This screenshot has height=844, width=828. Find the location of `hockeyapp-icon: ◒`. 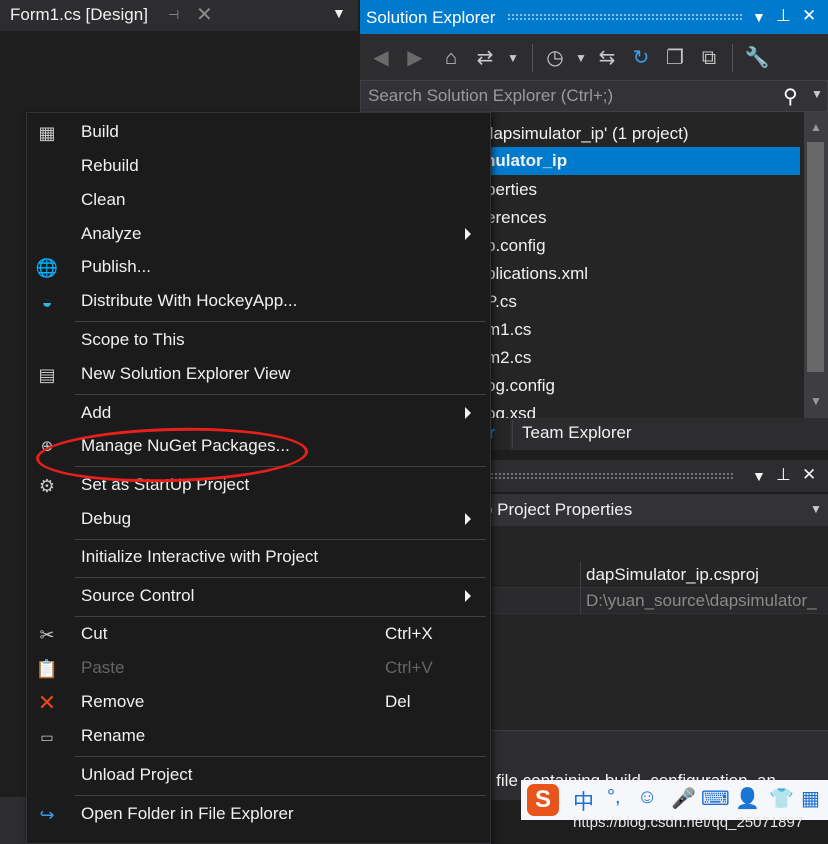

hockeyapp-icon: ◒ is located at coordinates (47, 302).